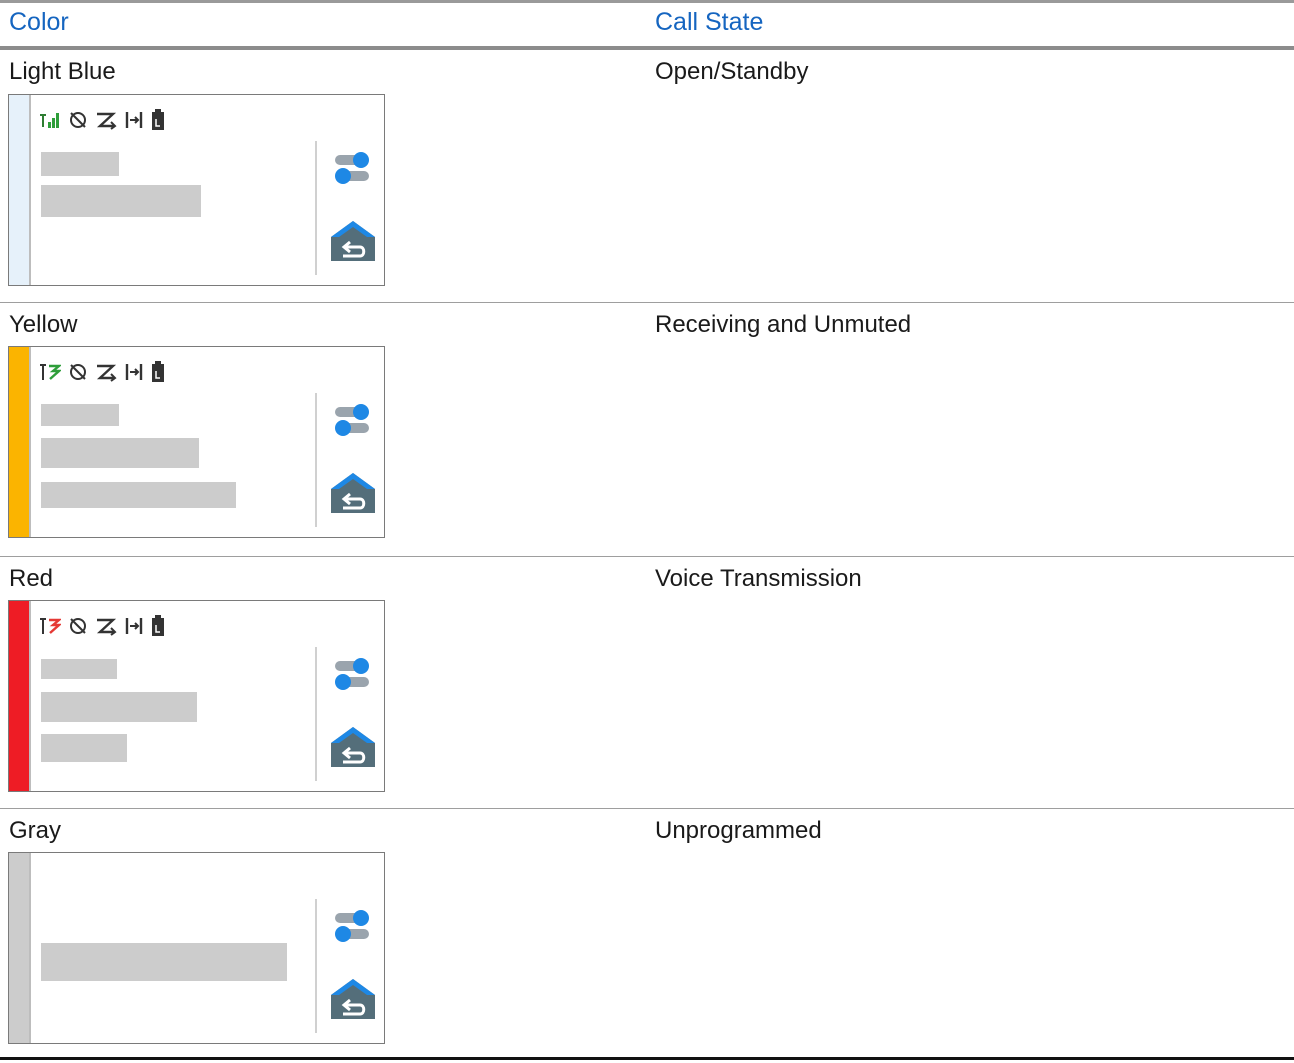 The width and height of the screenshot is (1294, 1063). Describe the element at coordinates (31, 578) in the screenshot. I see `color-name: Red` at that location.